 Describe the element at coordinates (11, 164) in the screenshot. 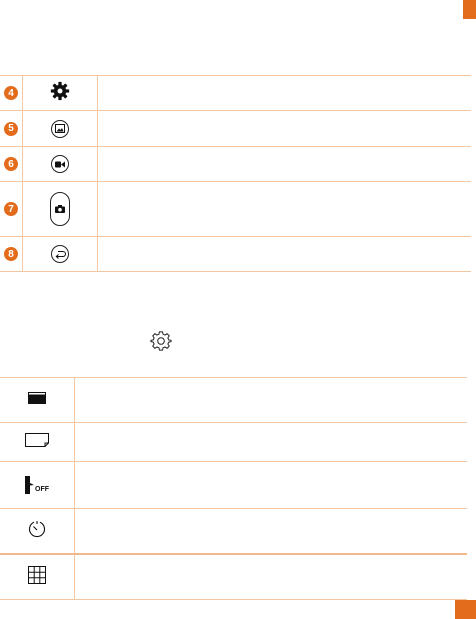

I see `callout-number: 6` at that location.